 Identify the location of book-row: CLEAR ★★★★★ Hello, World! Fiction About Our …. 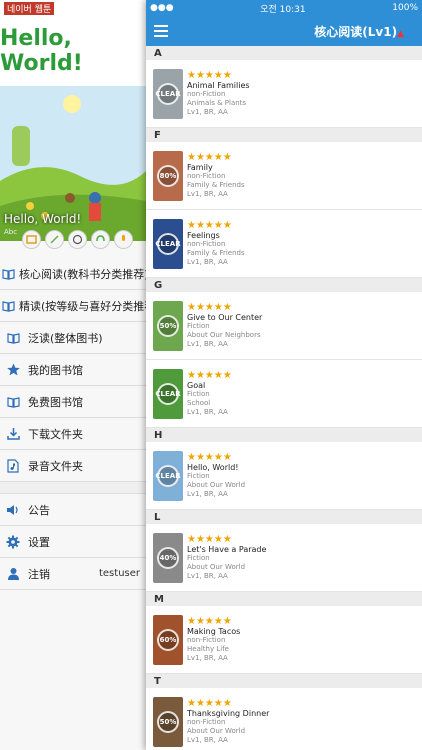
(284, 476).